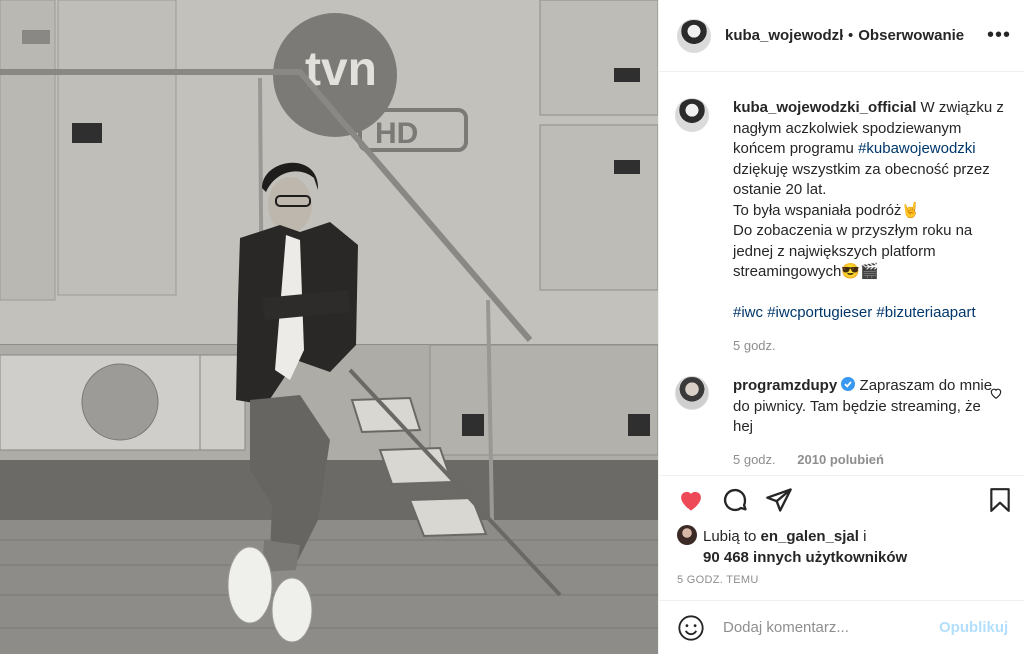  Describe the element at coordinates (396, 133) in the screenshot. I see `hd-logo-text: HD` at that location.